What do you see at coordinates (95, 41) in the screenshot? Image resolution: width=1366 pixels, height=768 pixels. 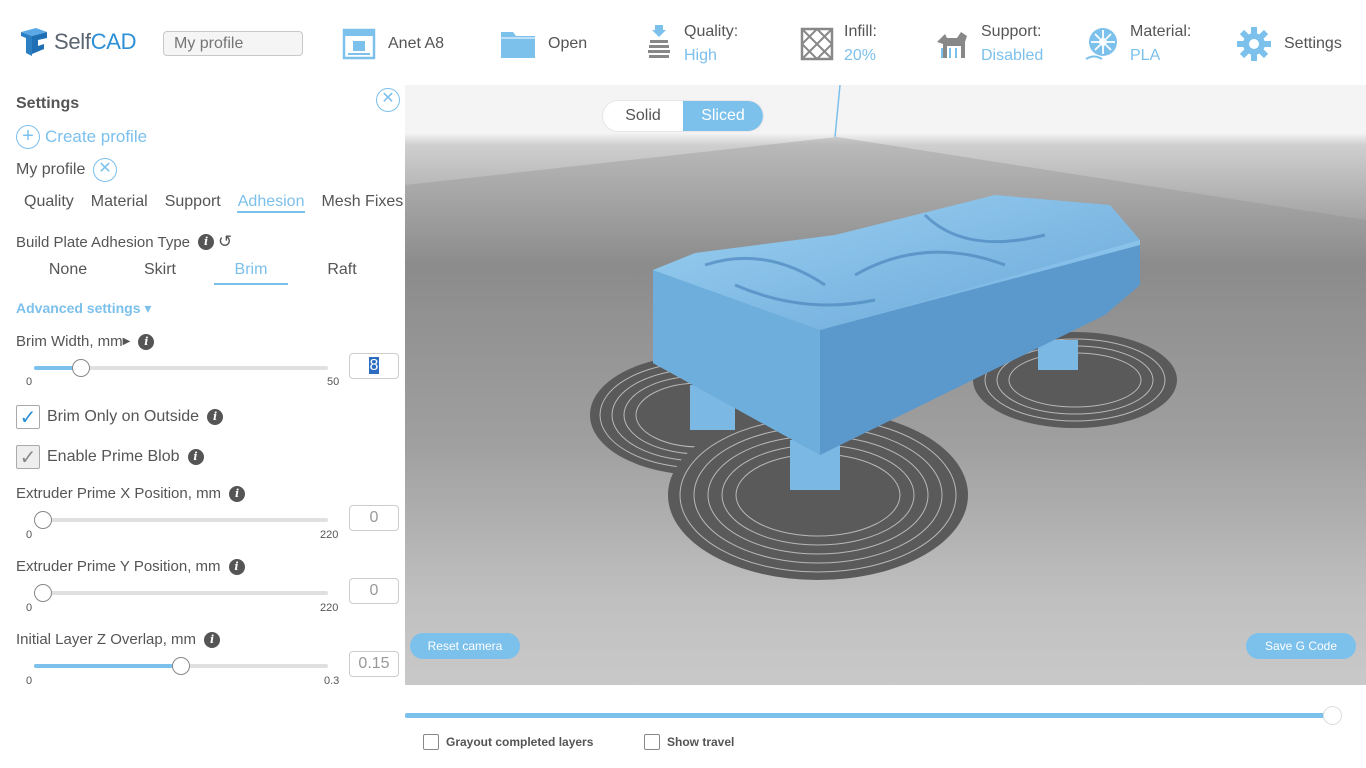 I see `logo-text: SelfCAD` at bounding box center [95, 41].